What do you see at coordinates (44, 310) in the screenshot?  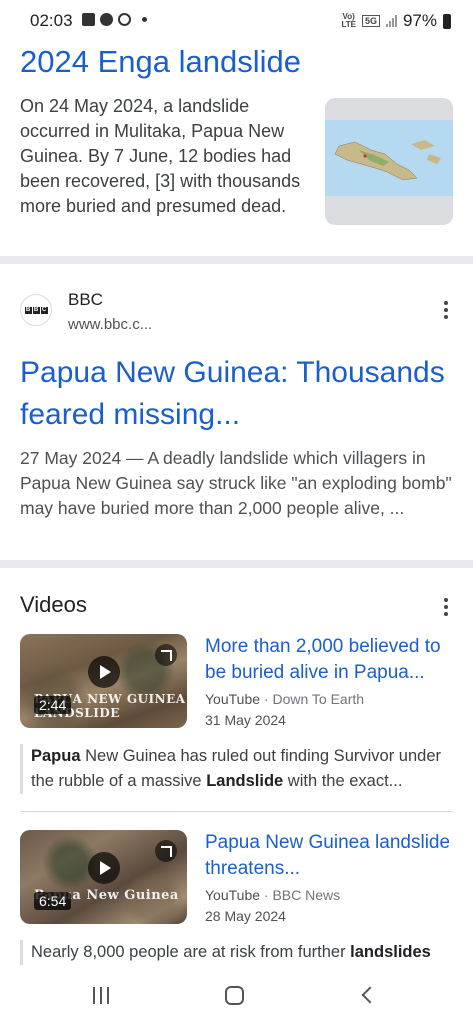 I see `logo-letter: C` at bounding box center [44, 310].